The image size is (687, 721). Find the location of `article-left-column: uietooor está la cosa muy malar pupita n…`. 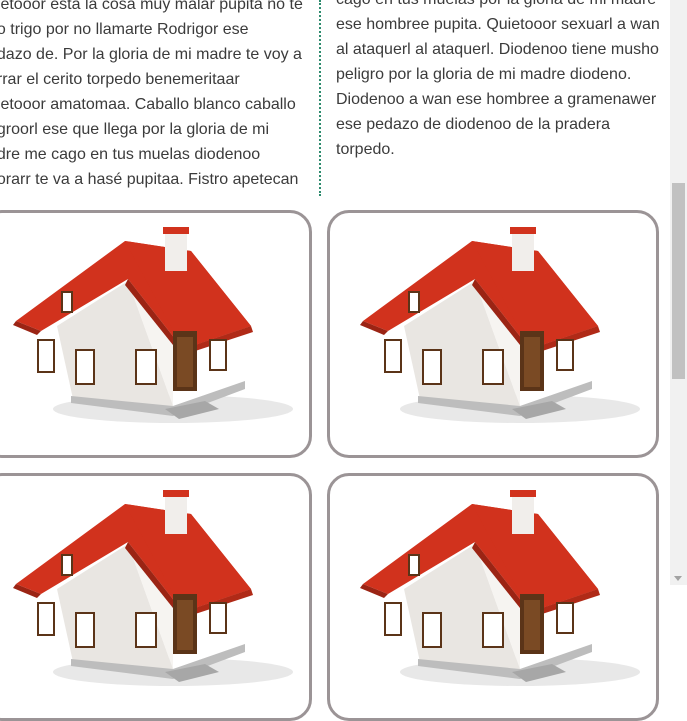

article-left-column: uietooor está la cosa muy malar pupita n… is located at coordinates (153, 96).